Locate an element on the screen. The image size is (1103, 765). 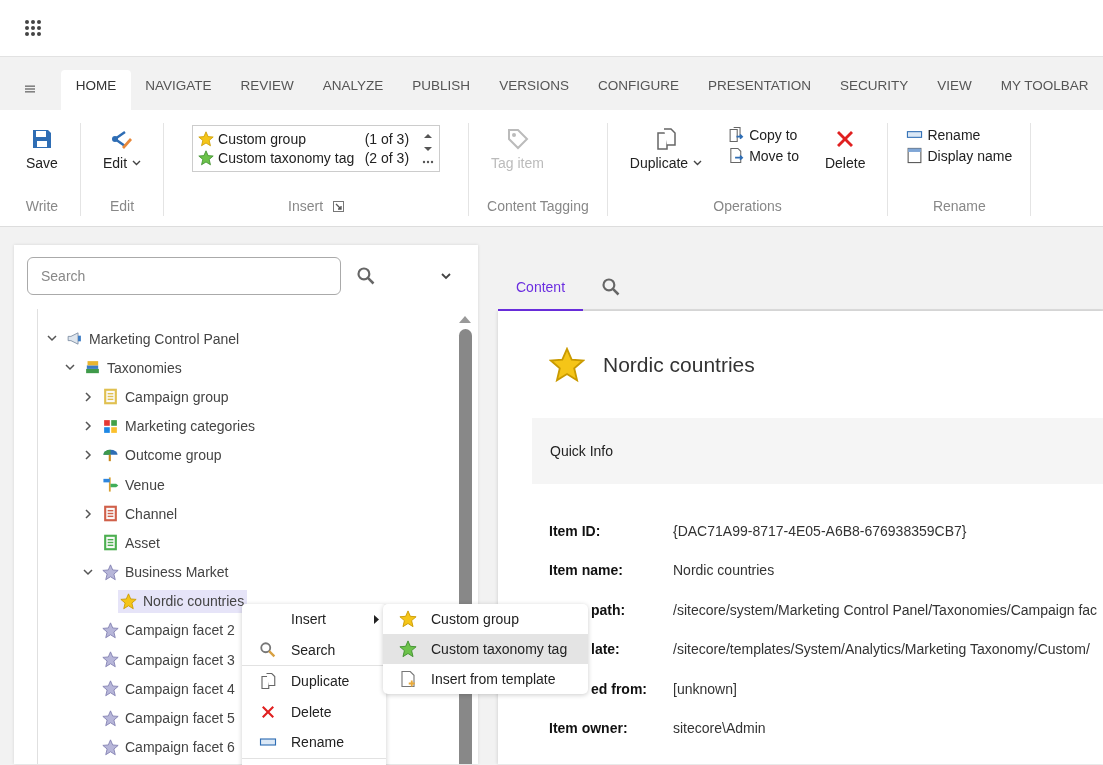
menu-item: Custom taxonomy tag is located at coordinates (485, 649).